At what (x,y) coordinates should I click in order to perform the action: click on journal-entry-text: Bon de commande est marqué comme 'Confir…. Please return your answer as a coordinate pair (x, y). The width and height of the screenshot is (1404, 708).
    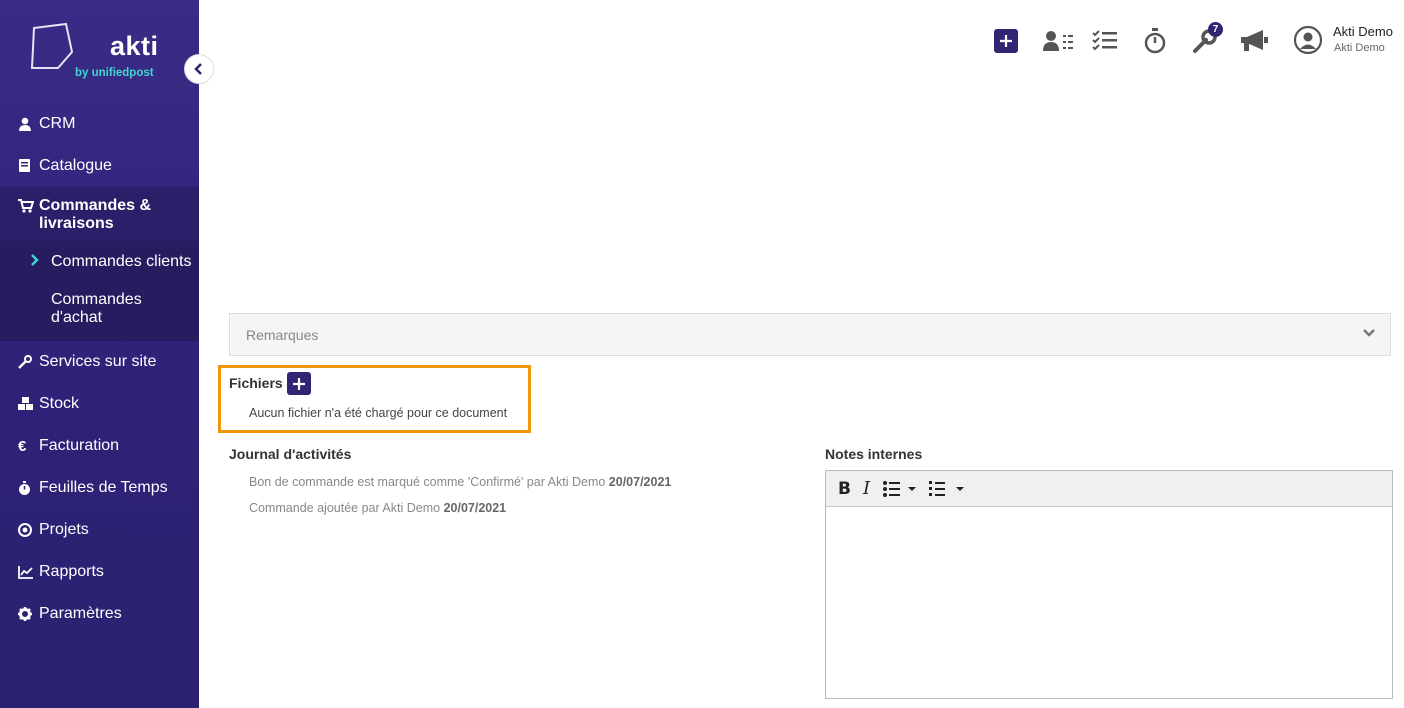
    Looking at the image, I should click on (427, 482).